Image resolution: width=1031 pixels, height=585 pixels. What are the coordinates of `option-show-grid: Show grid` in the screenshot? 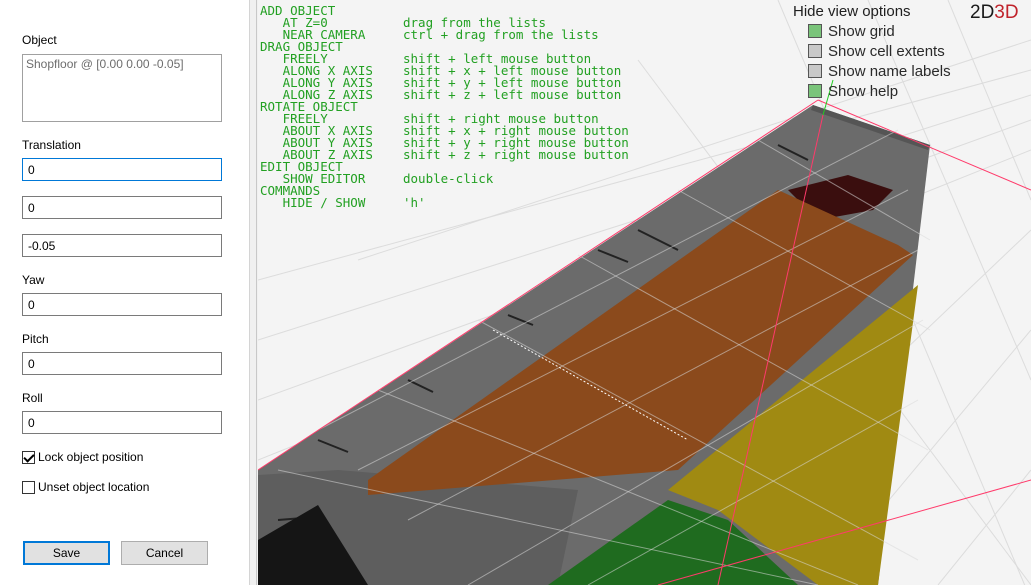 It's located at (851, 31).